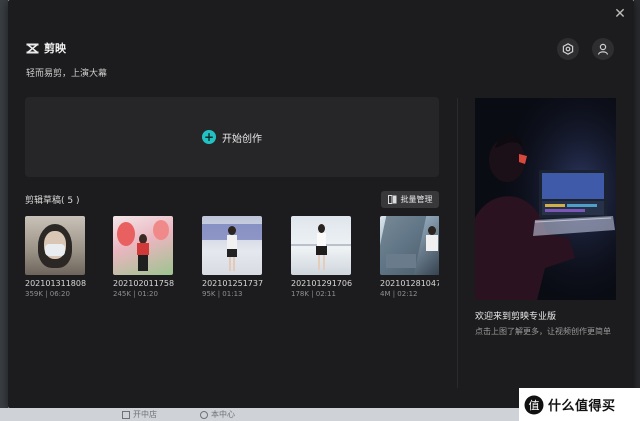  What do you see at coordinates (233, 283) in the screenshot?
I see `draft-name: 202101251737` at bounding box center [233, 283].